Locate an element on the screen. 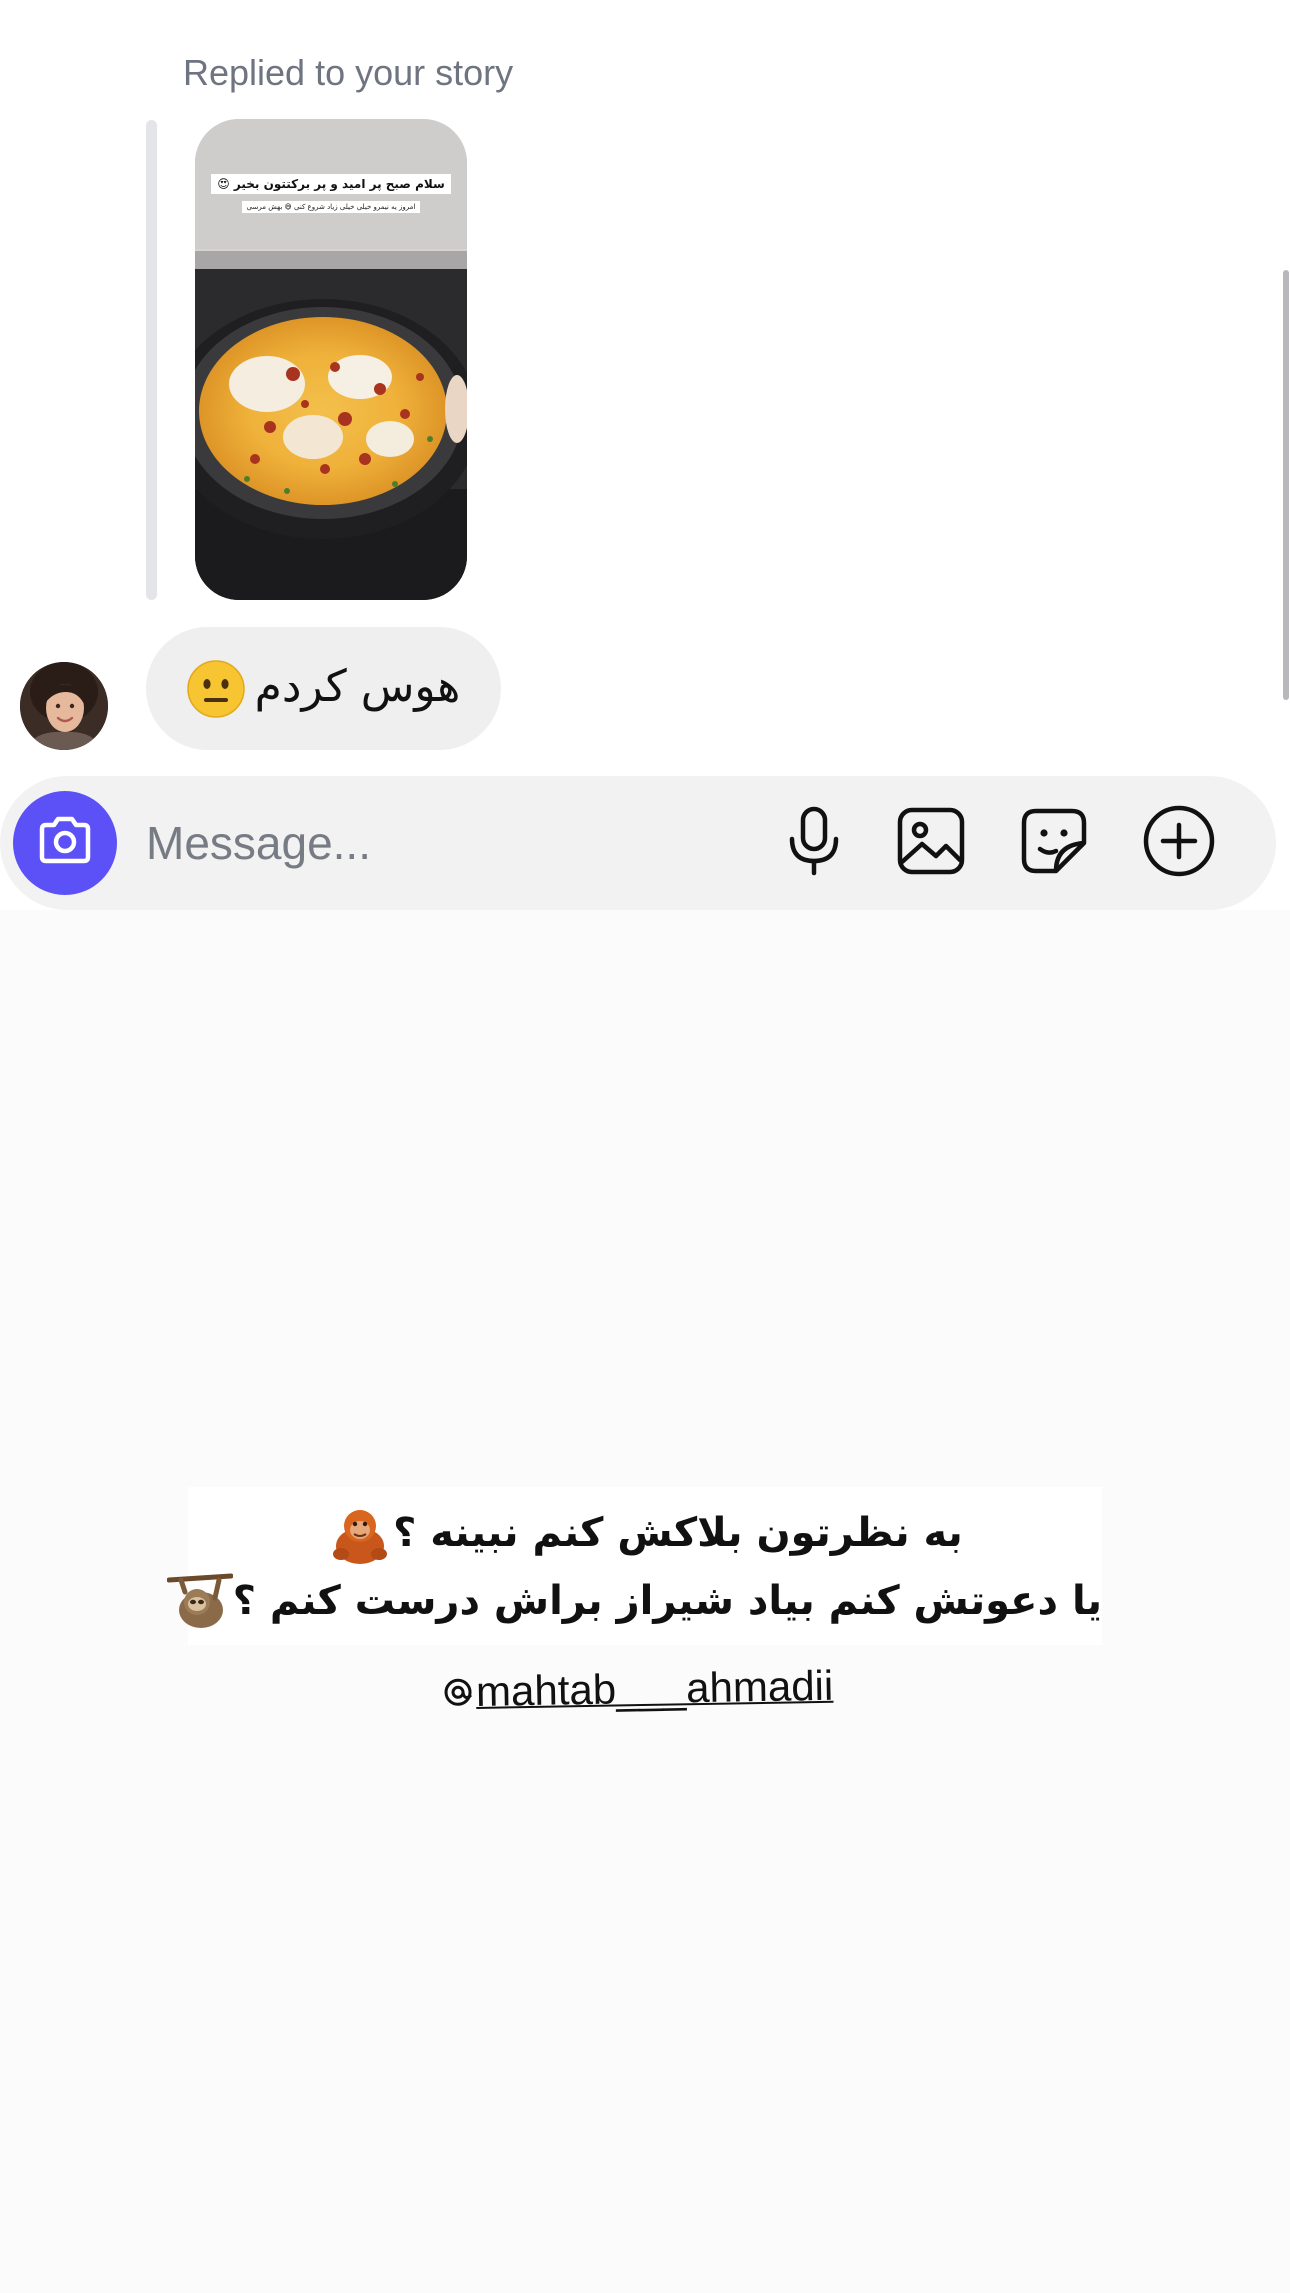  message-text: هوس کردم is located at coordinates (323, 688).